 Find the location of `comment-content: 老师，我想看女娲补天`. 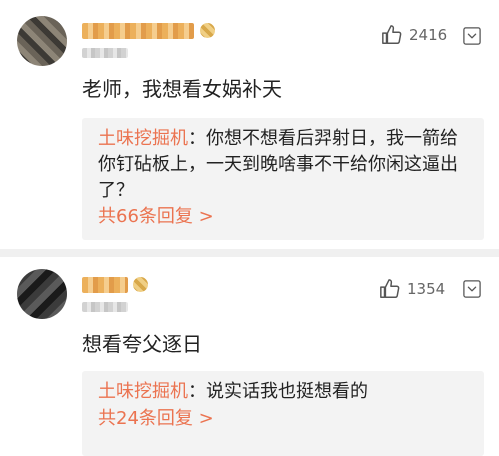

comment-content: 老师，我想看女娲补天 is located at coordinates (182, 89).